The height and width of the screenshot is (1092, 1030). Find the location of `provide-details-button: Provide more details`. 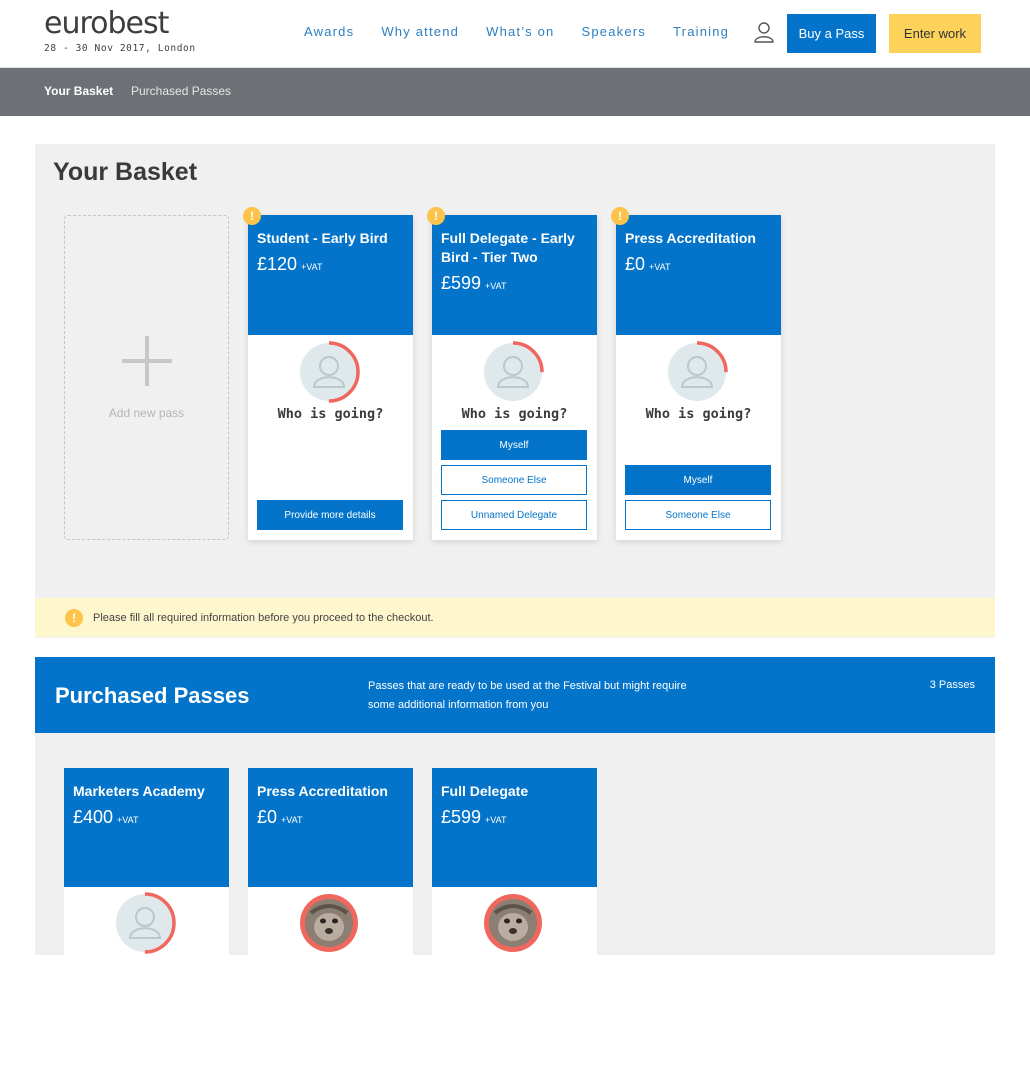

provide-details-button: Provide more details is located at coordinates (330, 515).